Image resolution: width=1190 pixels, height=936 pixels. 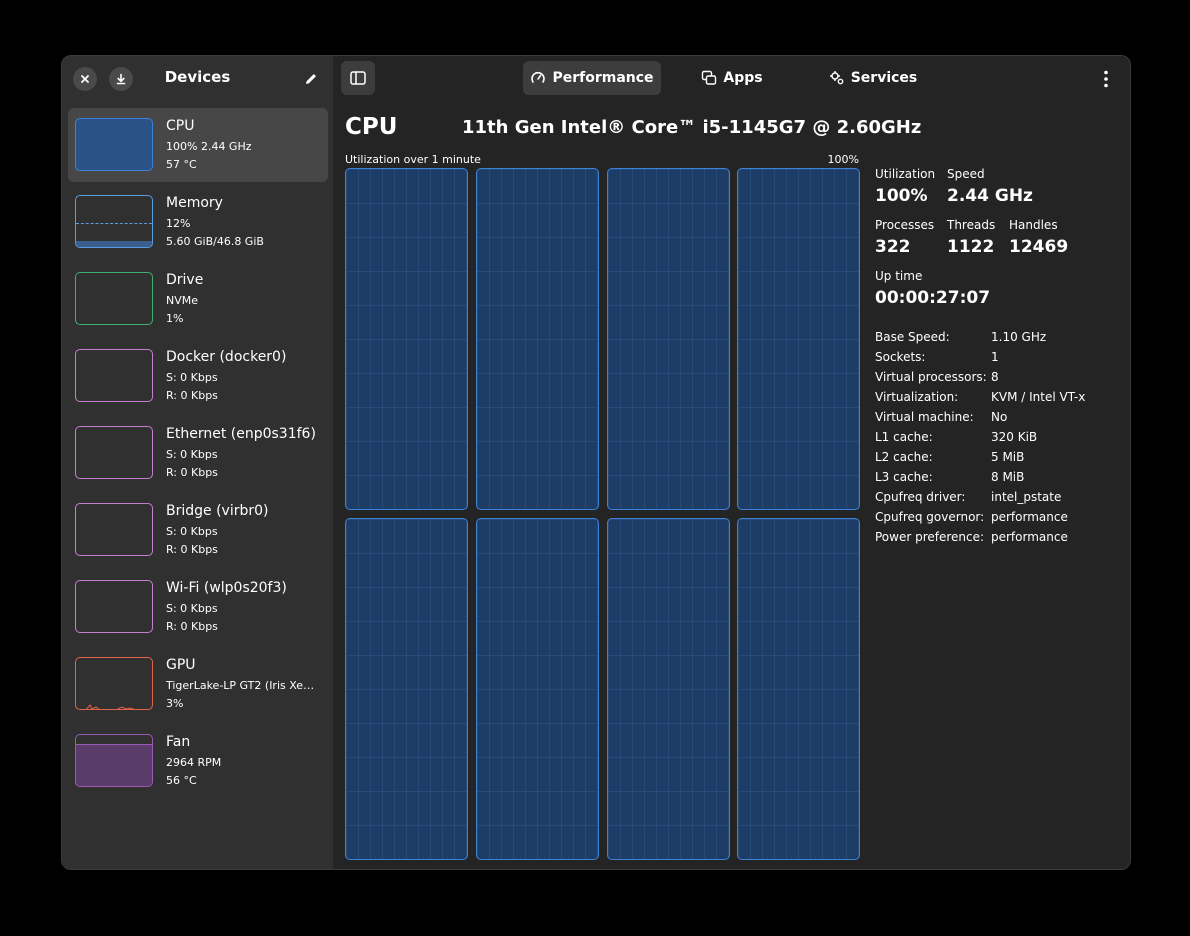 I want to click on sidebar-title: Devices, so click(x=197, y=77).